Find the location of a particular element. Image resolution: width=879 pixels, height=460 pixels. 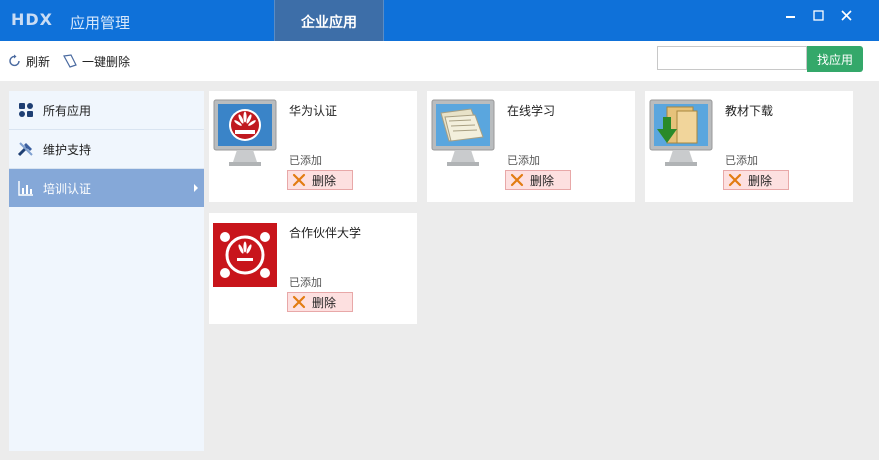

sidebar-item-maintenance: 维护支持 is located at coordinates (106, 149).